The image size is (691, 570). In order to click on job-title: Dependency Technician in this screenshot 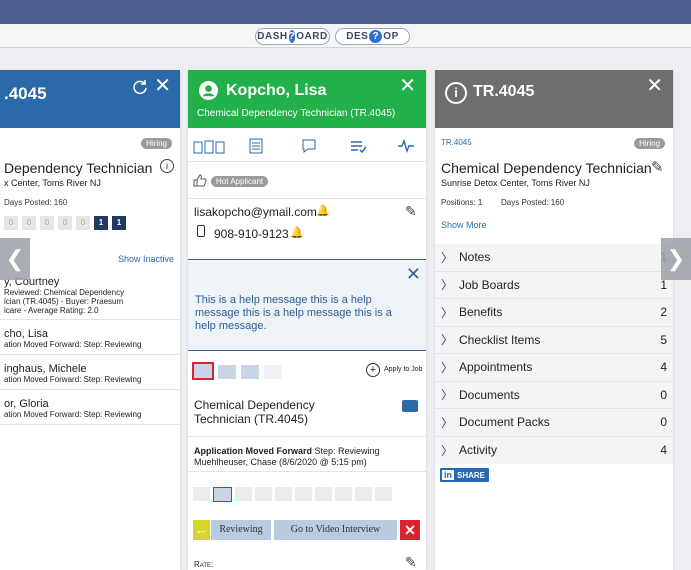, I will do `click(78, 168)`.